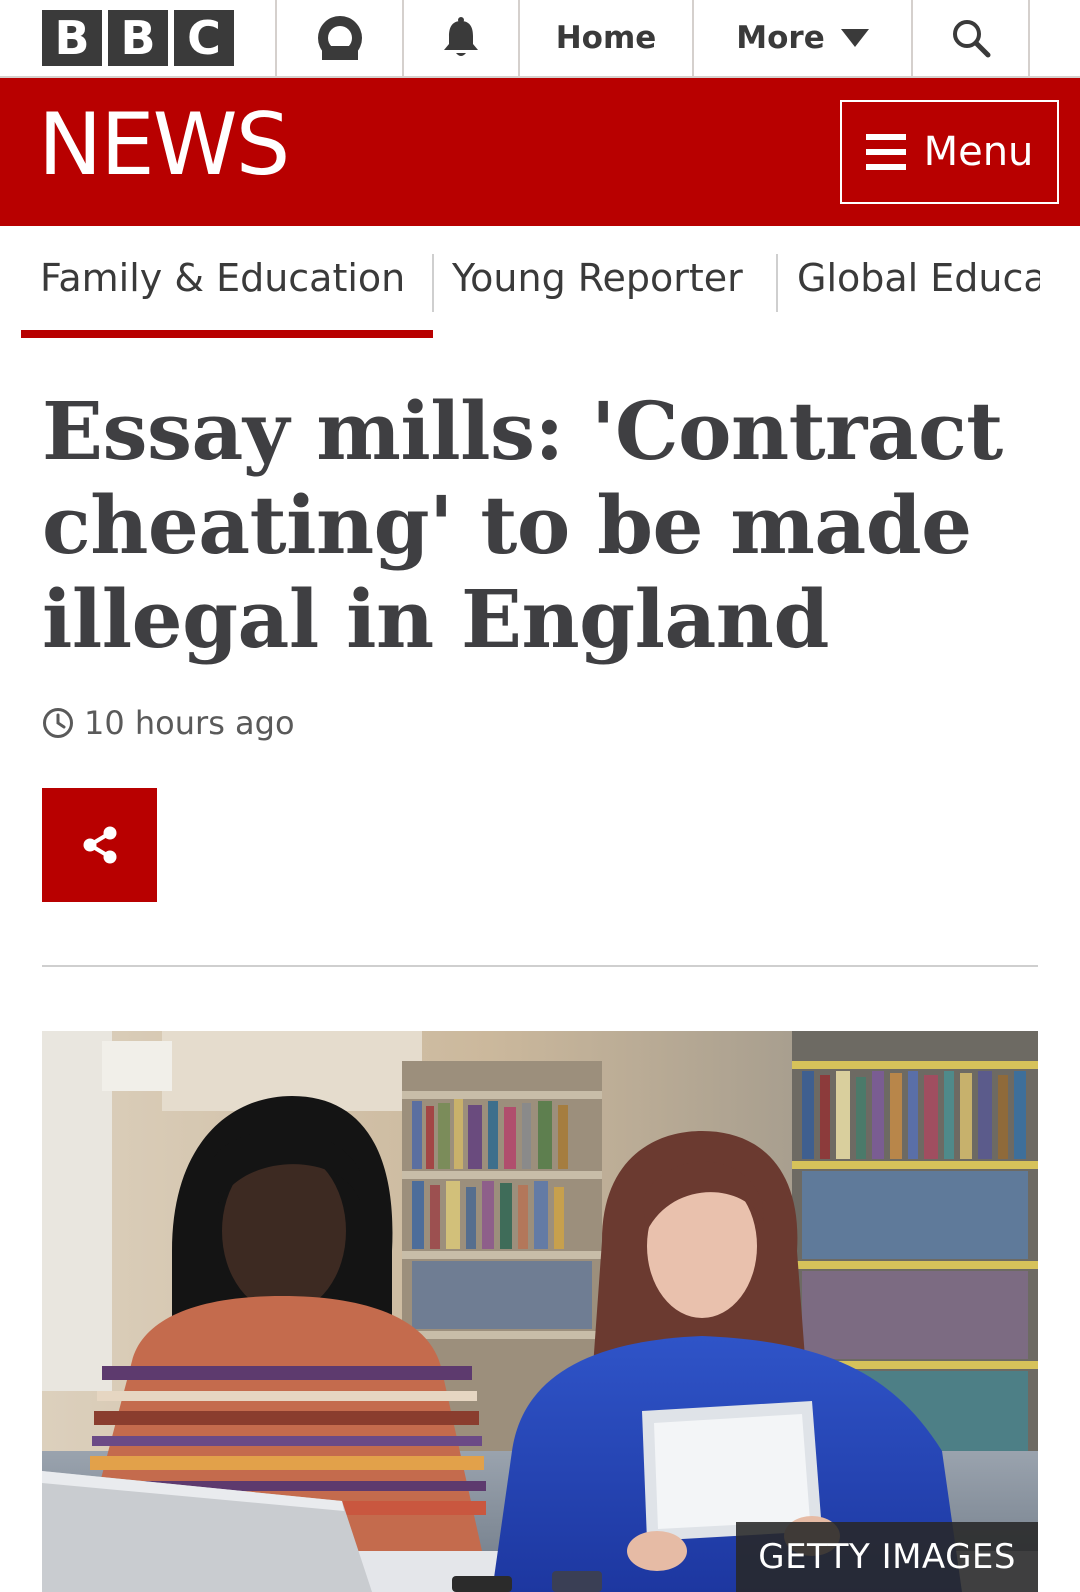 This screenshot has height=1592, width=1080. I want to click on bbc-top-bar: B B C Home More, so click(540, 39).